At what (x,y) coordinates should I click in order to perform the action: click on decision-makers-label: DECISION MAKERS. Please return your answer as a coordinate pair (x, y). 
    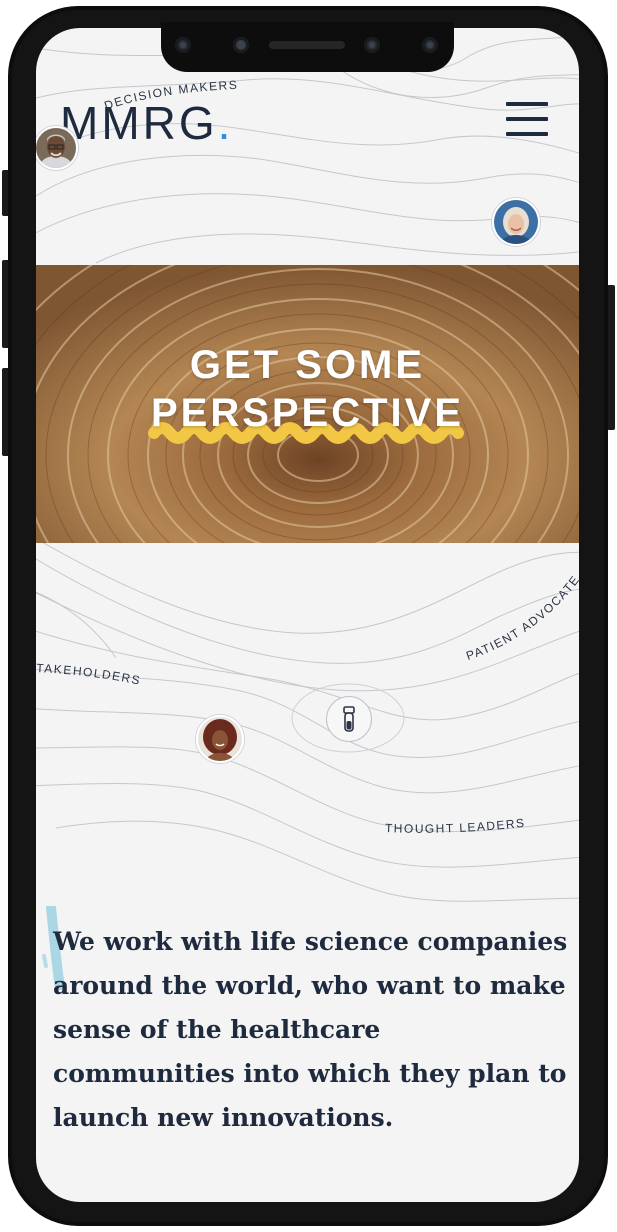
    Looking at the image, I should click on (170, 95).